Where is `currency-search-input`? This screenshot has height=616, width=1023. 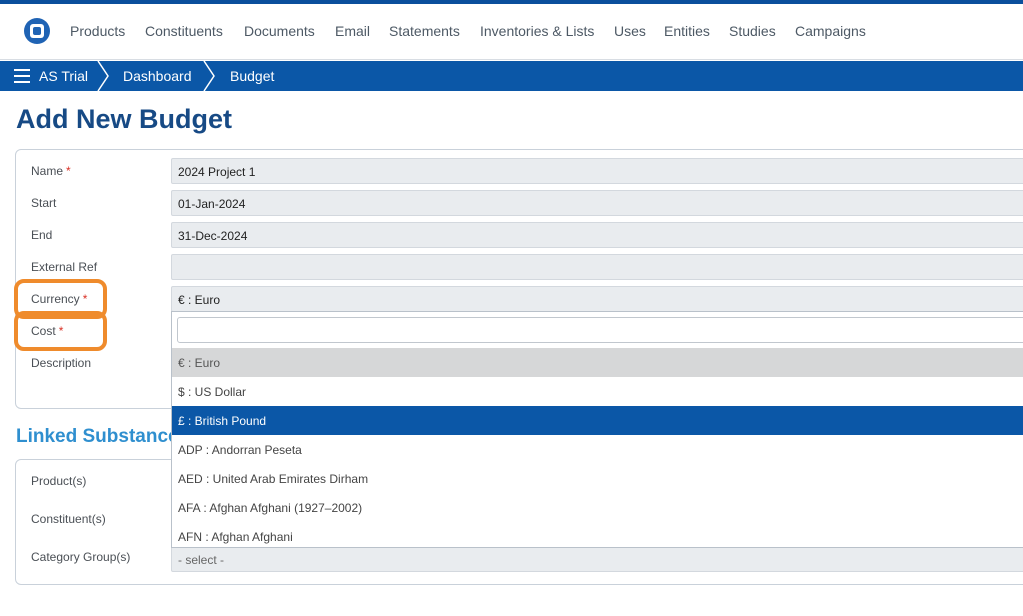
currency-search-input is located at coordinates (600, 330).